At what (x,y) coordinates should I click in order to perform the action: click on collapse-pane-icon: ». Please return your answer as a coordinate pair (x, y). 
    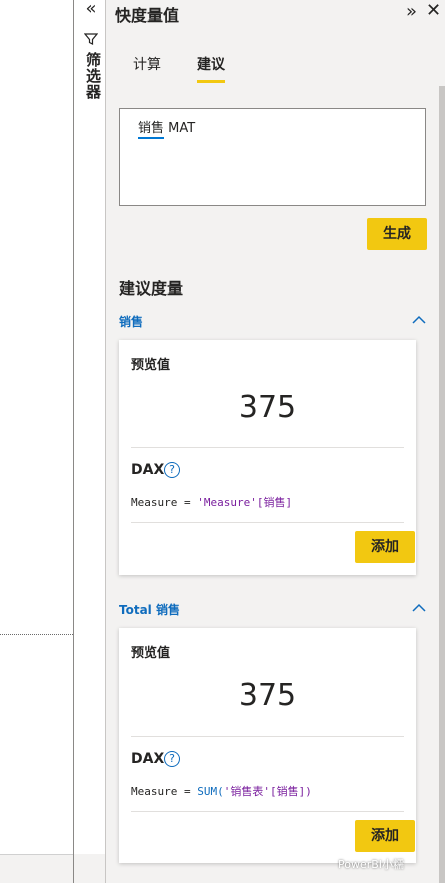
    Looking at the image, I should click on (411, 11).